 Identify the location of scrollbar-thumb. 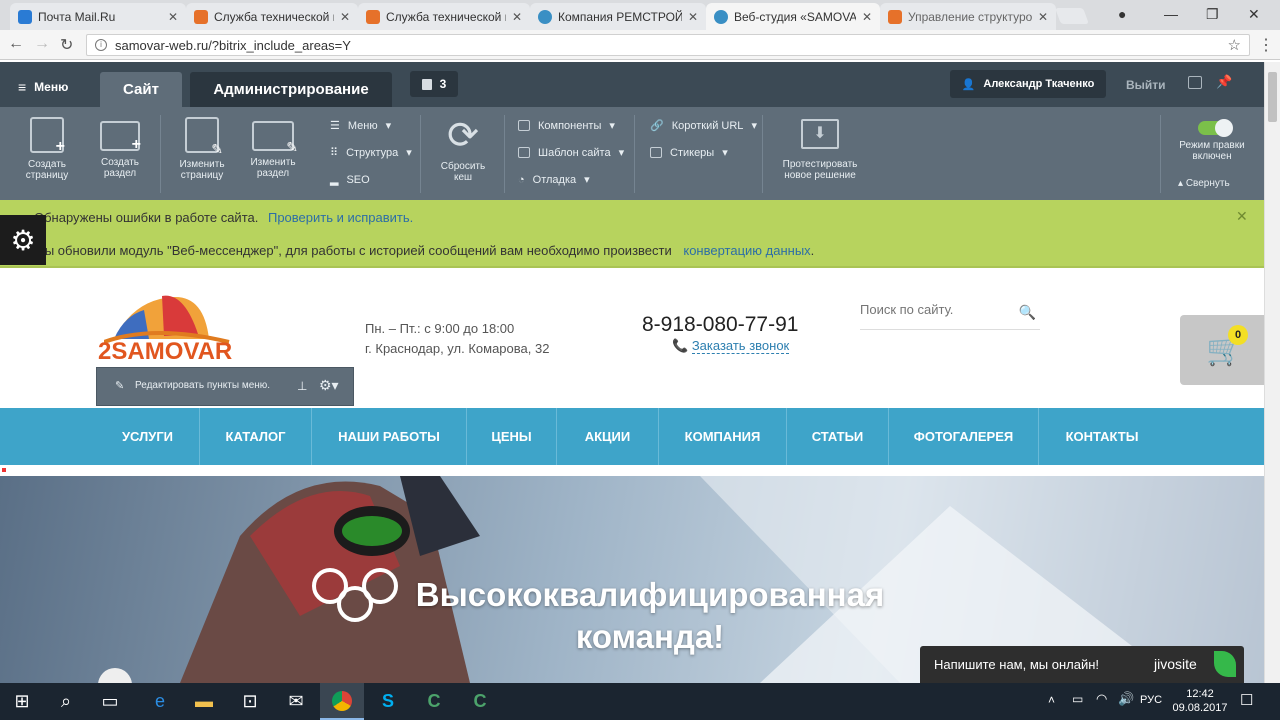
(1272, 97).